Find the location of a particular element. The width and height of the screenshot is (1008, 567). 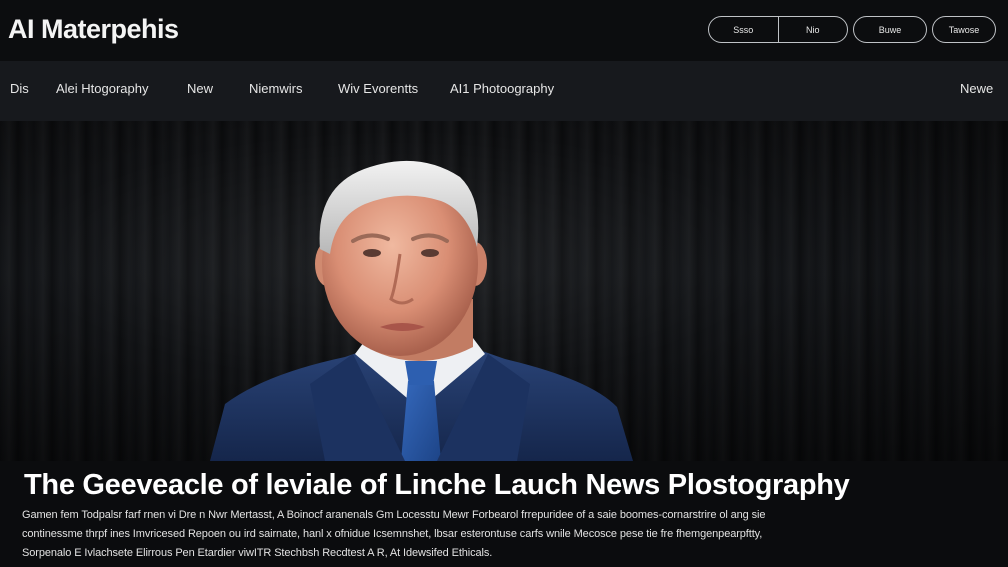

header-button-4: Tawose is located at coordinates (964, 29).